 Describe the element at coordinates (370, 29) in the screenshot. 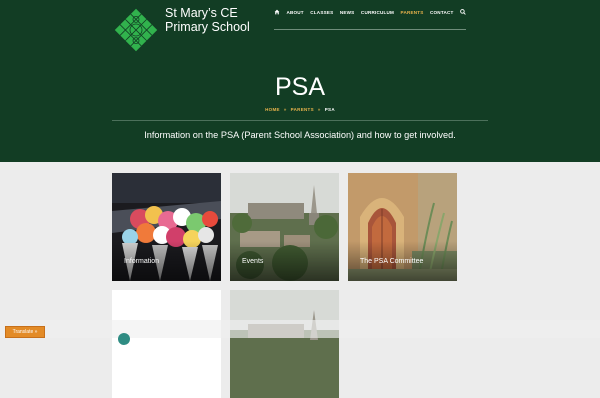

I see `nav-divider` at that location.